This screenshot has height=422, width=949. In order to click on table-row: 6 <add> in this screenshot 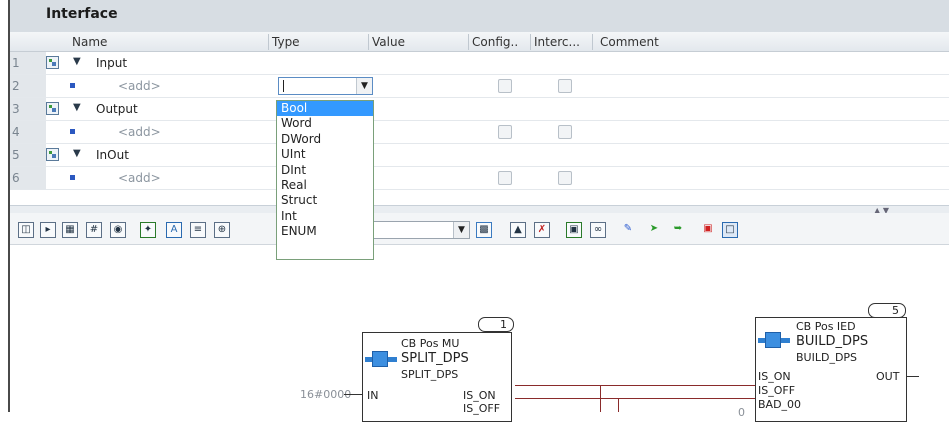, I will do `click(479, 178)`.